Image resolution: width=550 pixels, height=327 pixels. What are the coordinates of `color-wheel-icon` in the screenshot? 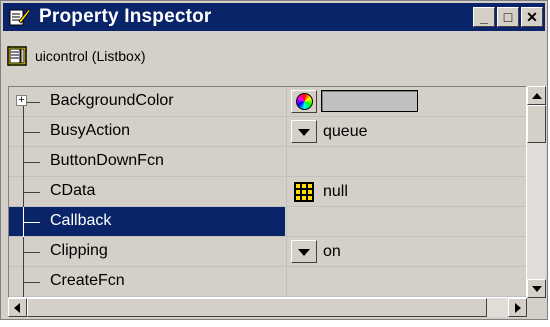 It's located at (304, 101).